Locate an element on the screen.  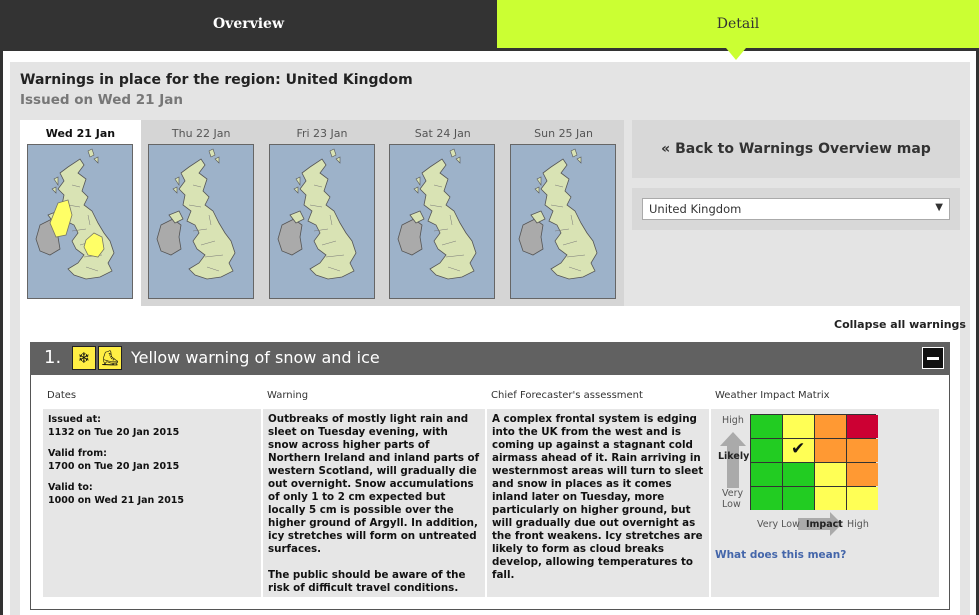
impact-axis-label: Impact is located at coordinates (824, 524).